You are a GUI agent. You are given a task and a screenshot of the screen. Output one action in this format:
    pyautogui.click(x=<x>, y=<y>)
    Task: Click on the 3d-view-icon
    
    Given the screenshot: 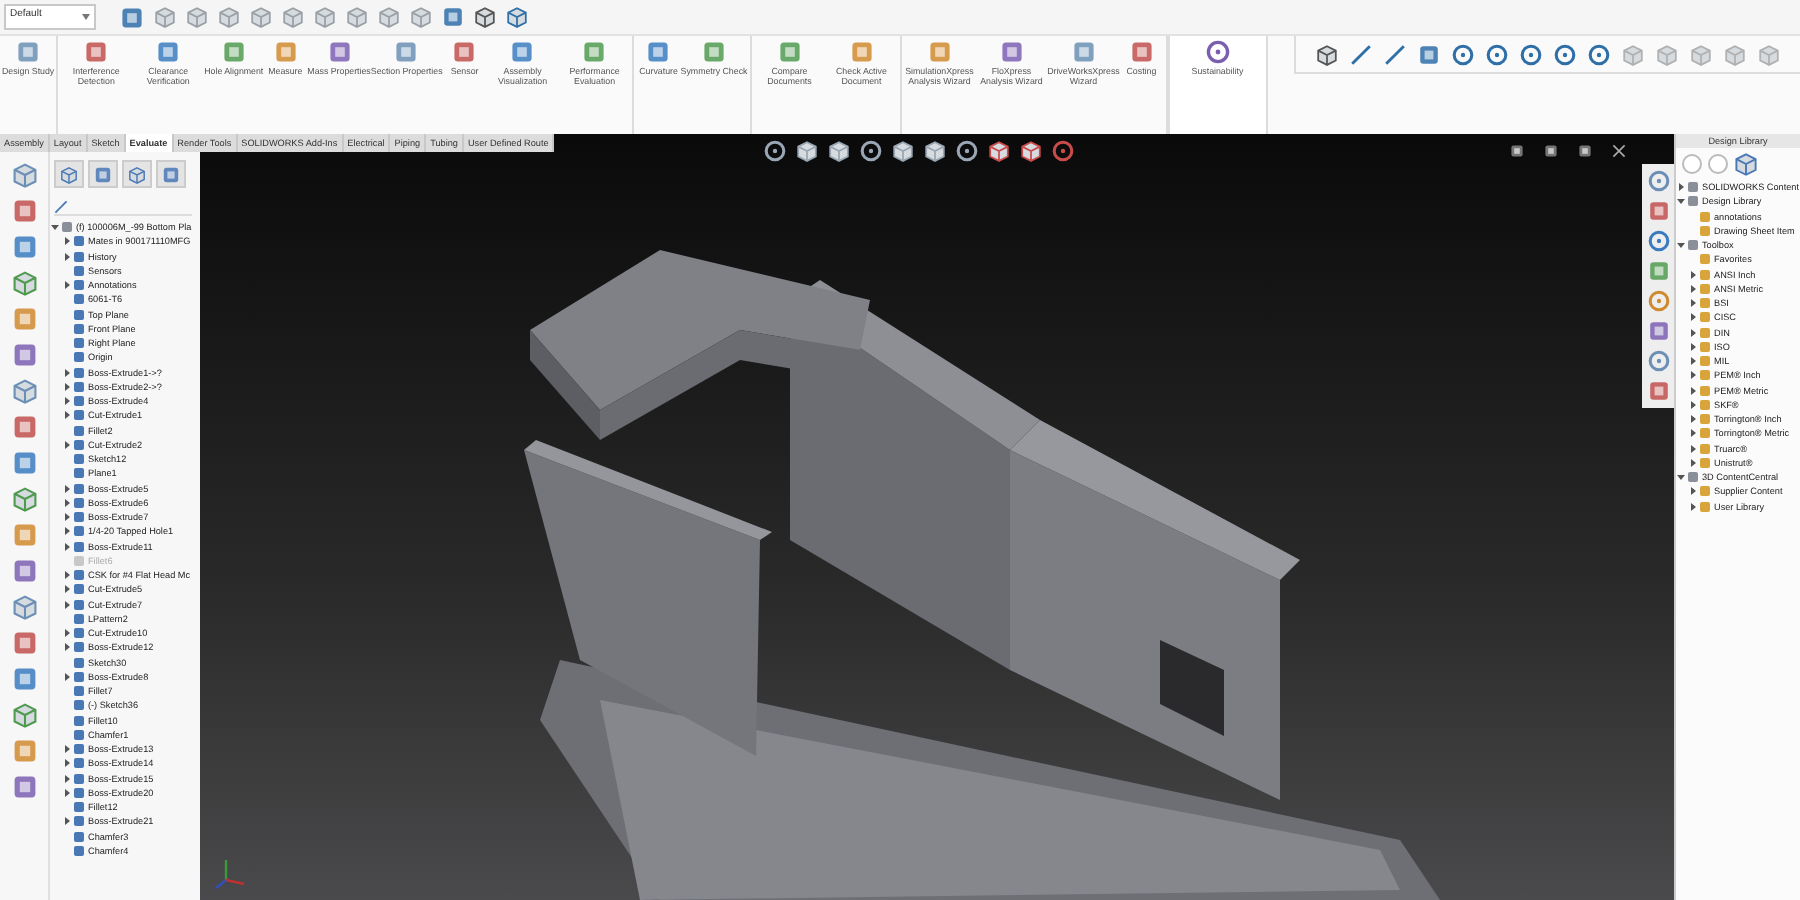 What is the action you would take?
    pyautogui.click(x=132, y=17)
    